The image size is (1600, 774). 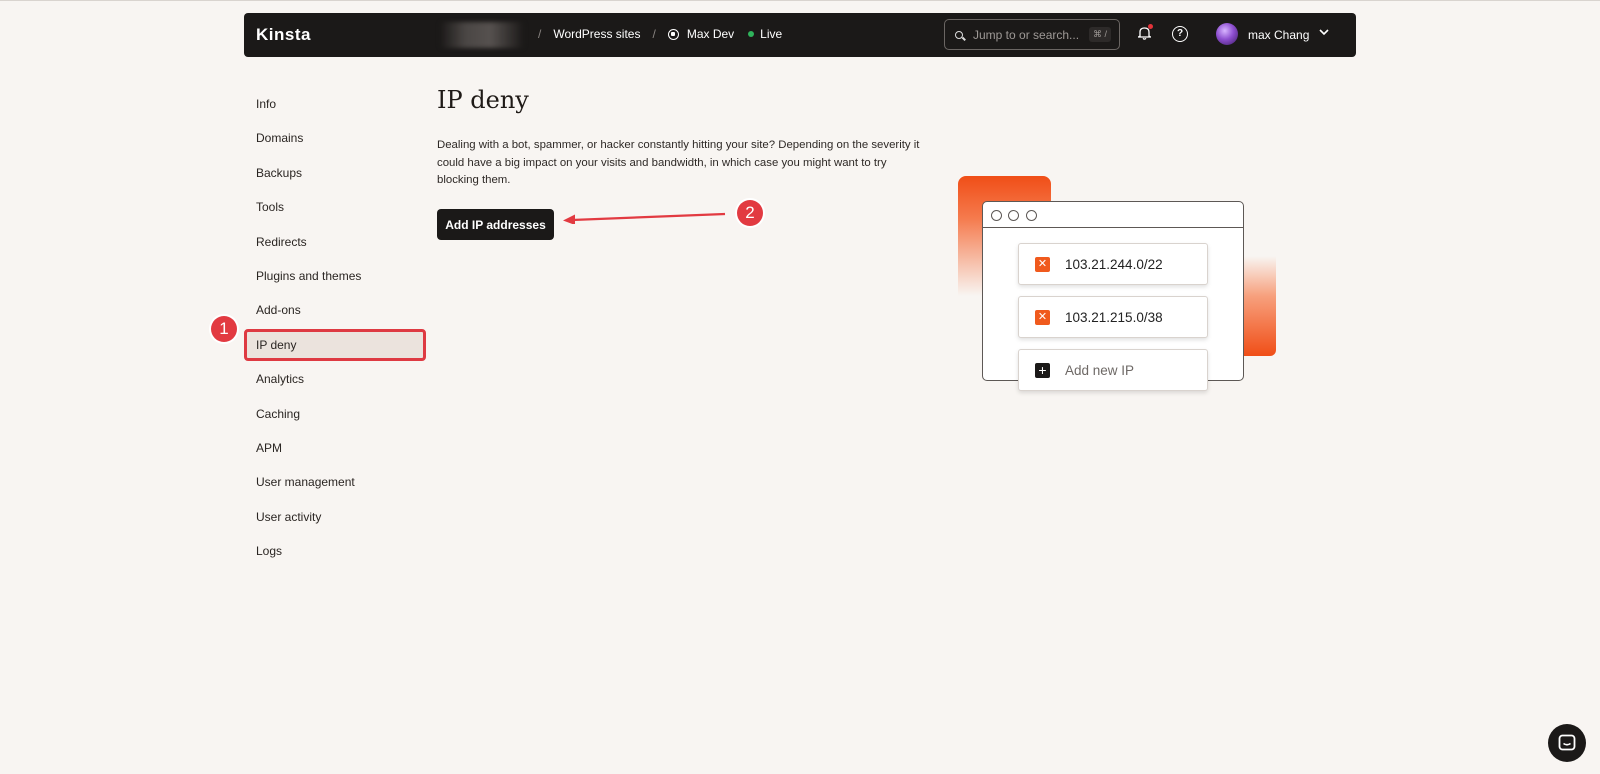 I want to click on top-divider, so click(x=800, y=0).